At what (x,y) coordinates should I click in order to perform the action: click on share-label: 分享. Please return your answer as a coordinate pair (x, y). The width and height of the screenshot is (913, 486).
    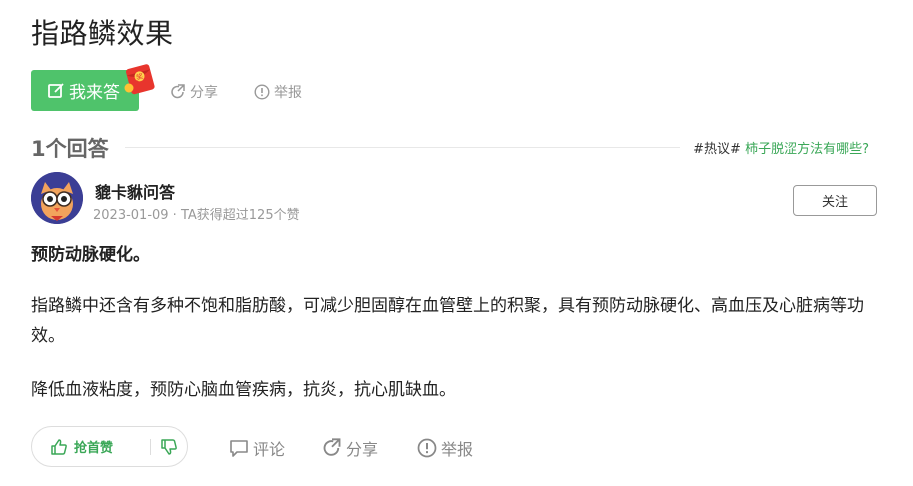
    Looking at the image, I should click on (204, 93).